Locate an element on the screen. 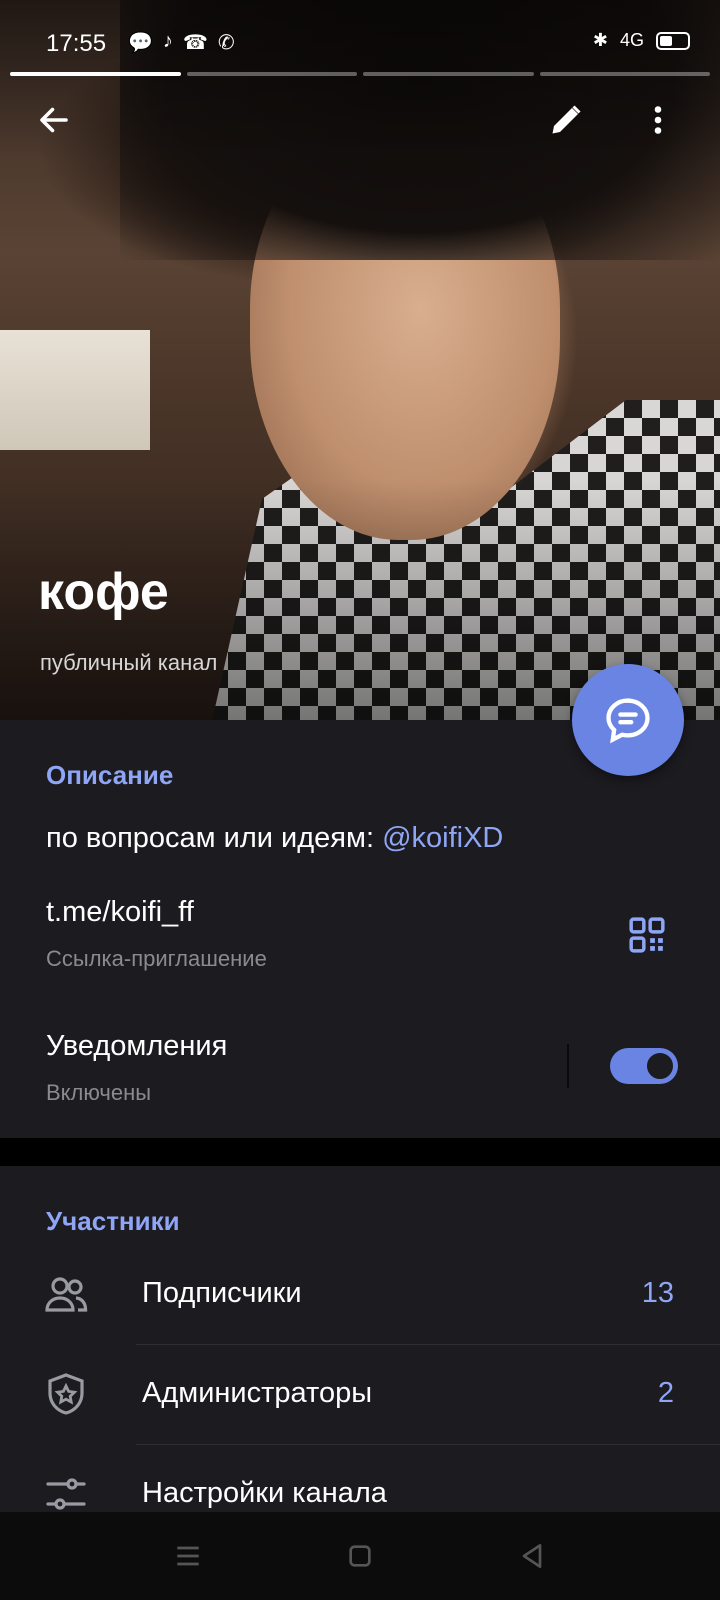 Image resolution: width=720 pixels, height=1600 pixels. notifications-toggle is located at coordinates (644, 1066).